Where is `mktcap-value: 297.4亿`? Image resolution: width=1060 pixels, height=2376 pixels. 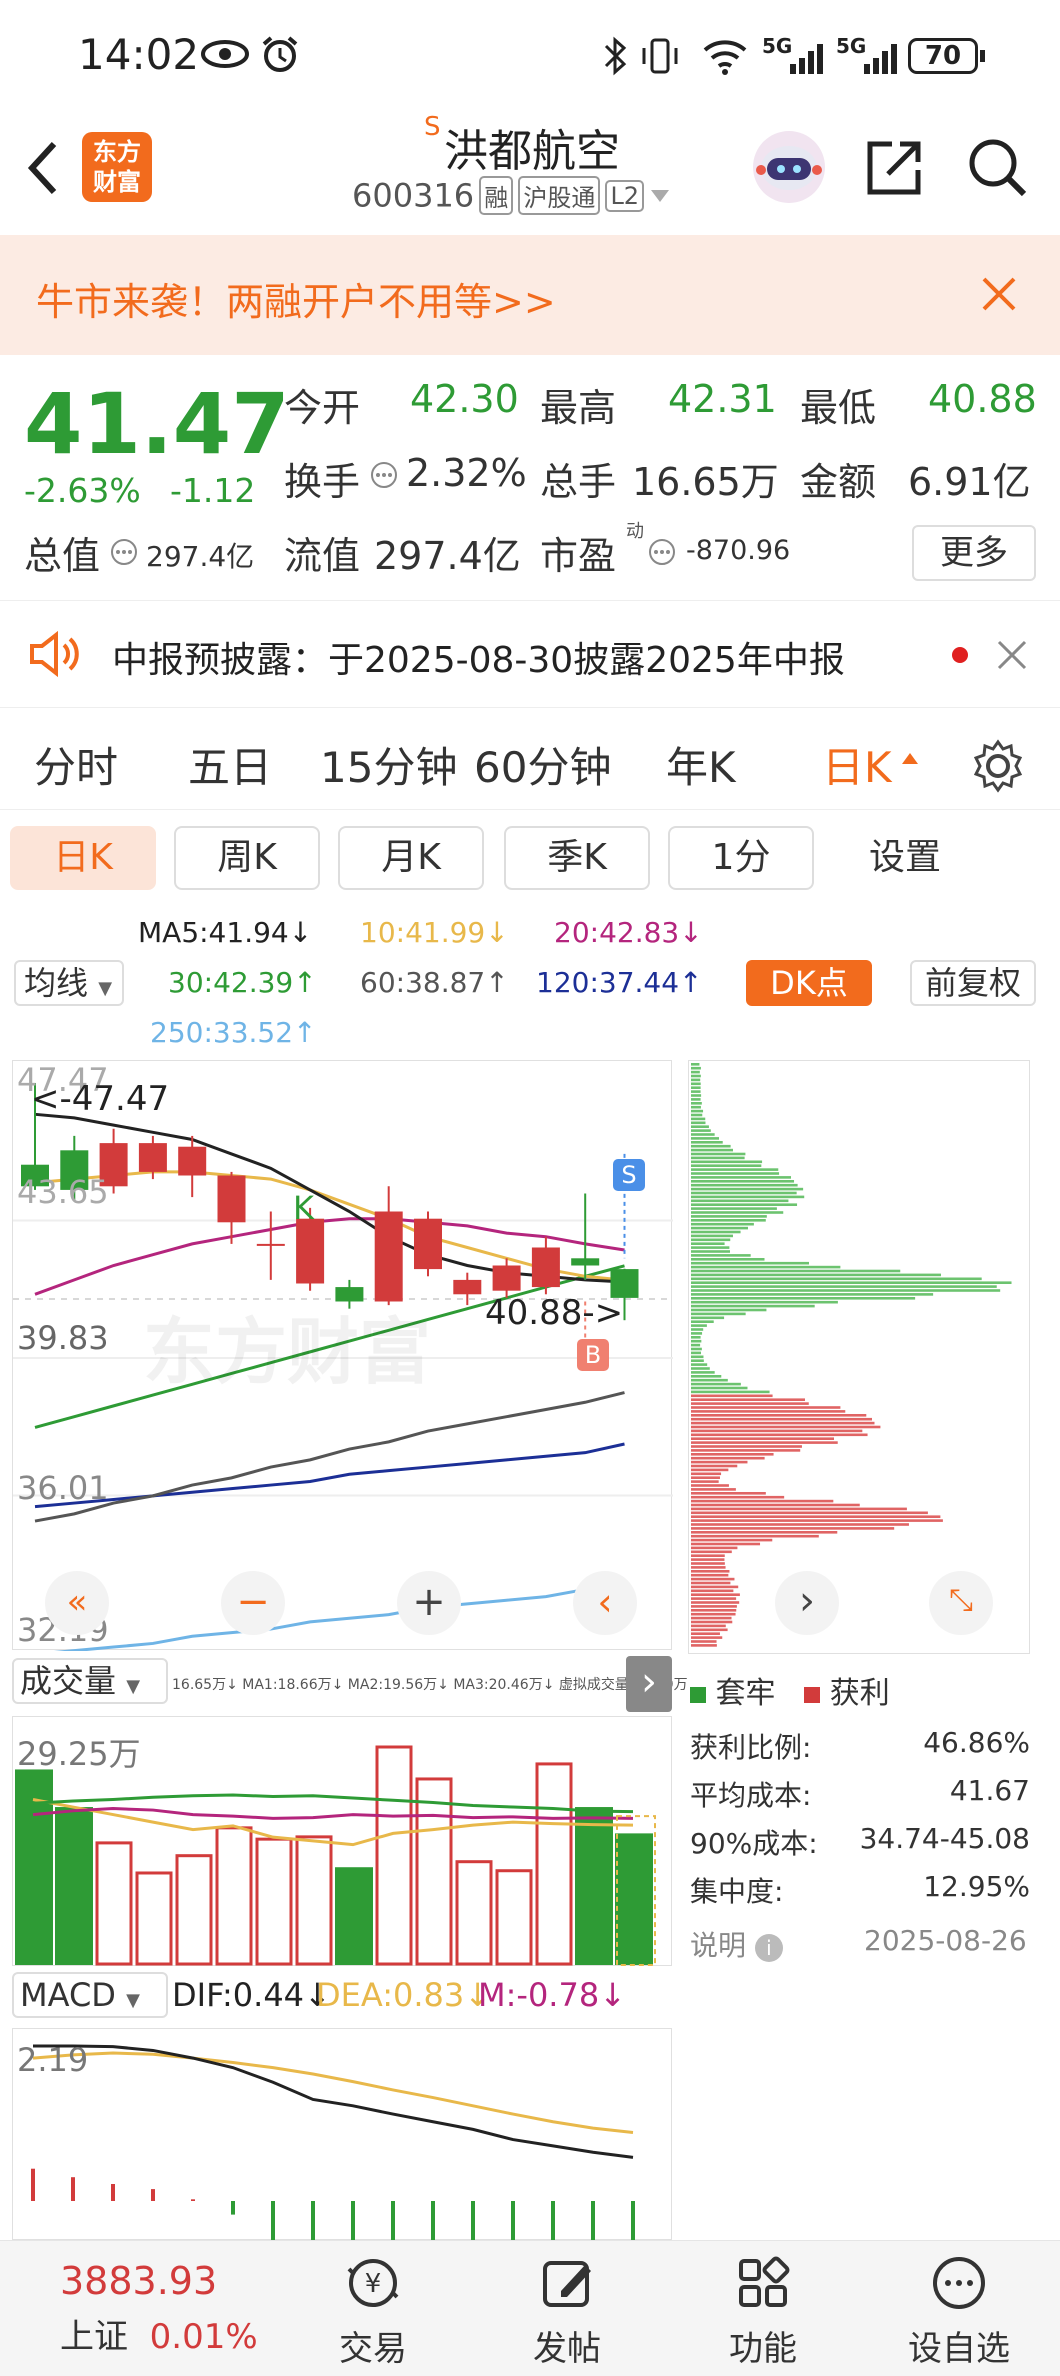 mktcap-value: 297.4亿 is located at coordinates (200, 556).